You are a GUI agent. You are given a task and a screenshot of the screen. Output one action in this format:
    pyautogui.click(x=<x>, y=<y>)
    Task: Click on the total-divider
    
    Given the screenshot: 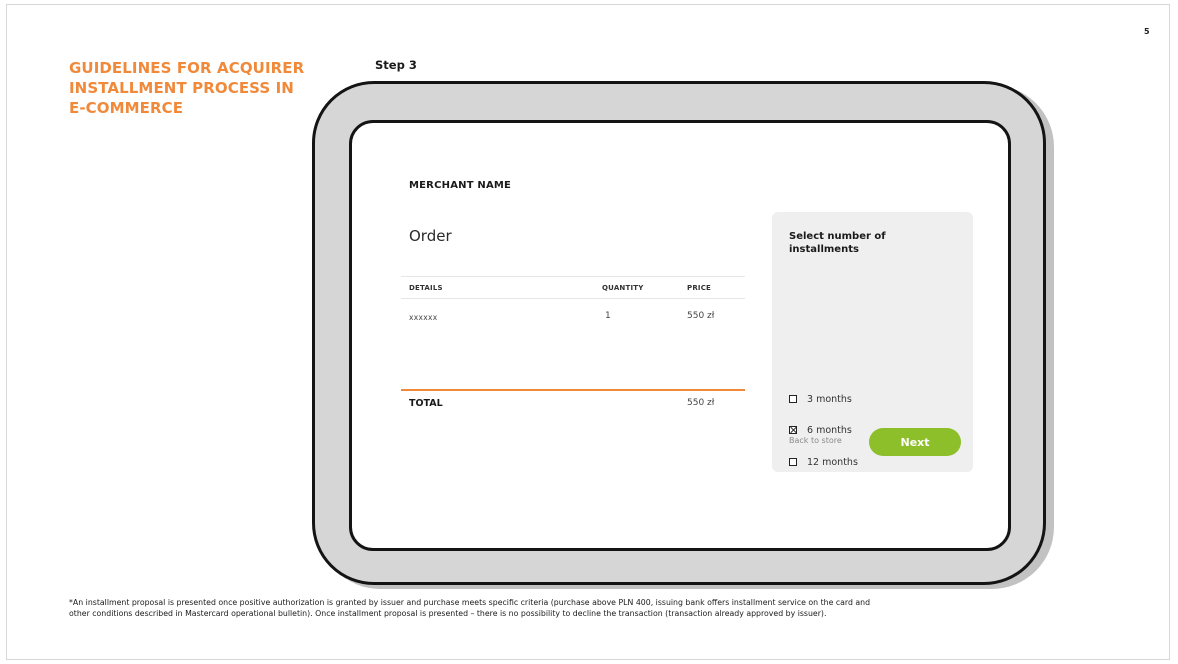 What is the action you would take?
    pyautogui.click(x=573, y=390)
    